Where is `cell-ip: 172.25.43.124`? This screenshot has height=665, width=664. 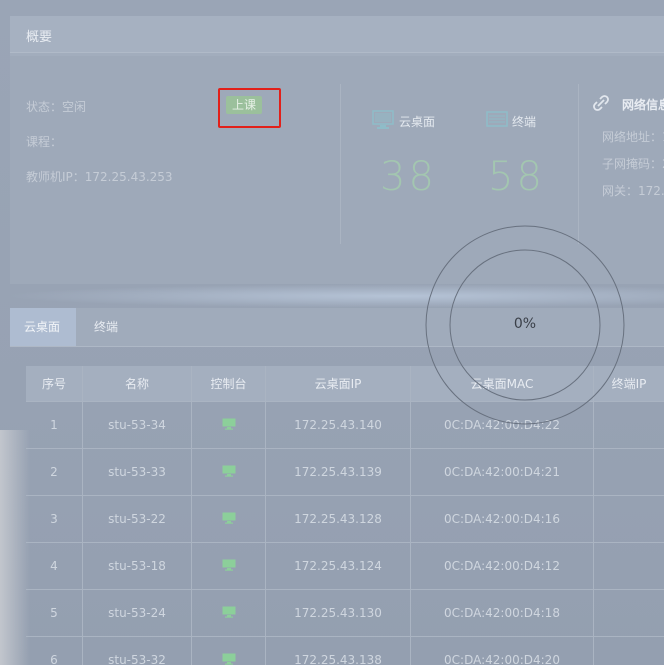
cell-ip: 172.25.43.124 is located at coordinates (338, 566).